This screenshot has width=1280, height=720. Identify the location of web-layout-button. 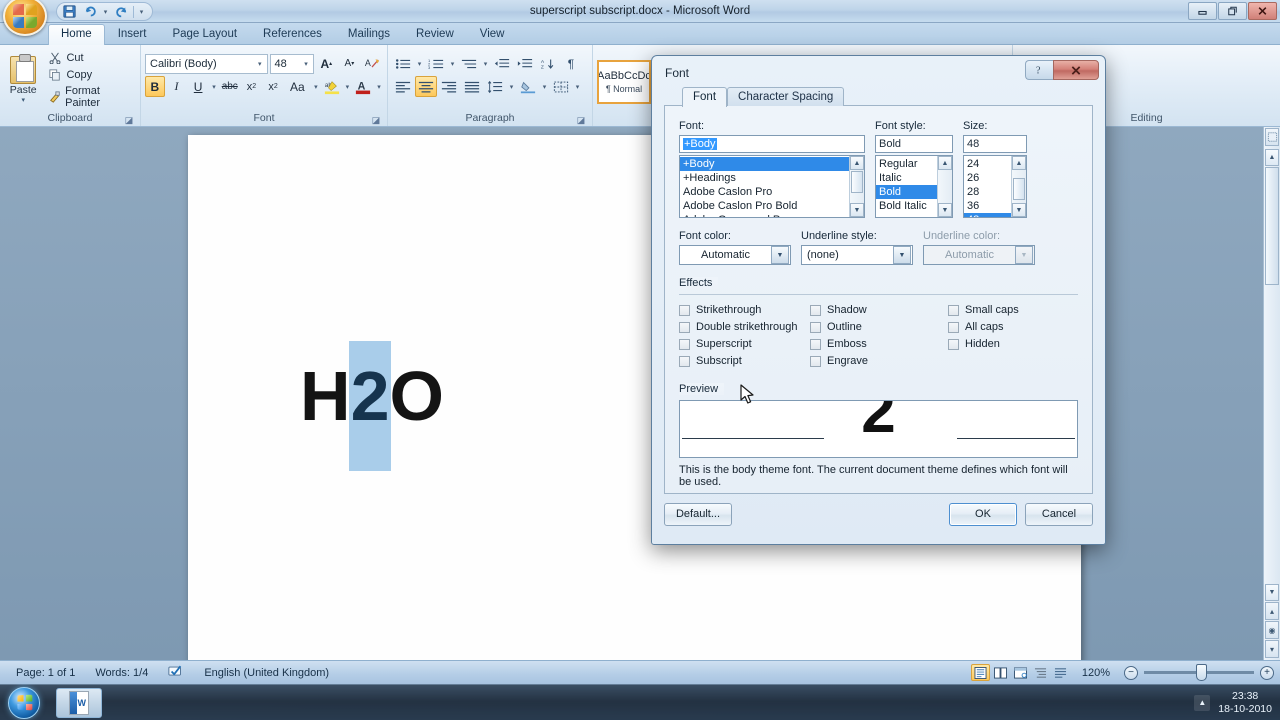
(1020, 672).